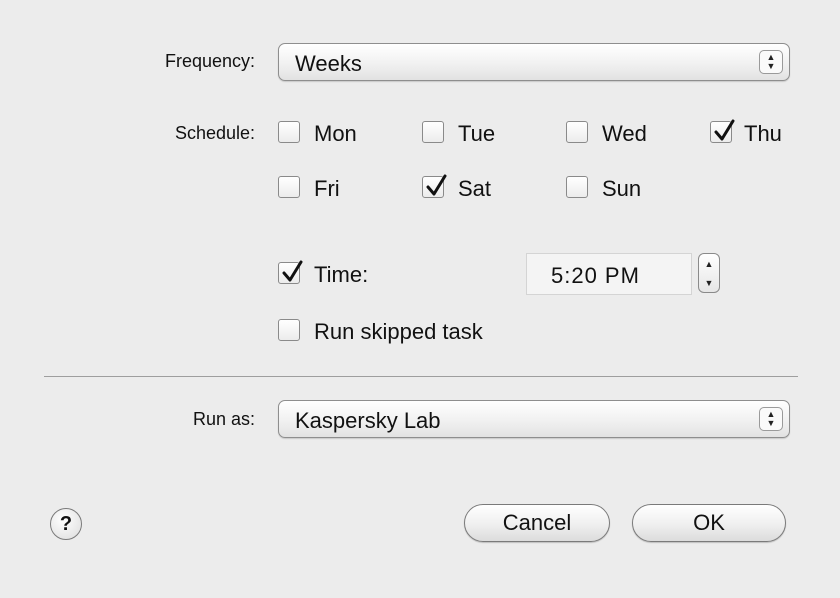 The image size is (840, 598). I want to click on time-input: 5:20 PM, so click(609, 274).